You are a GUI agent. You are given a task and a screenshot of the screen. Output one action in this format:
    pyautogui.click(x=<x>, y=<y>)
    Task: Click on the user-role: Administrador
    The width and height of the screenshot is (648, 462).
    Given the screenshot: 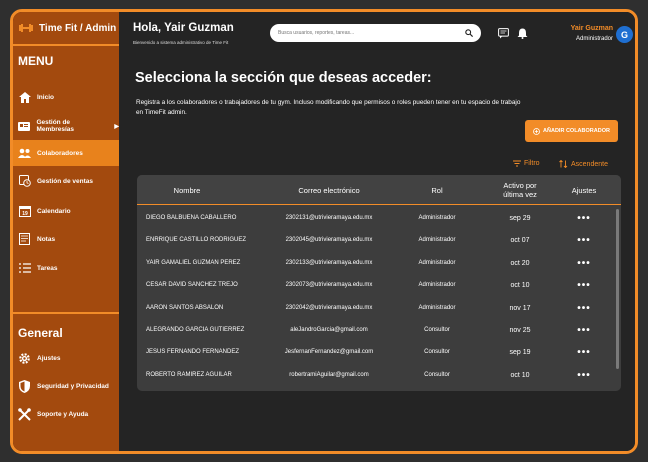 What is the action you would take?
    pyautogui.click(x=594, y=39)
    